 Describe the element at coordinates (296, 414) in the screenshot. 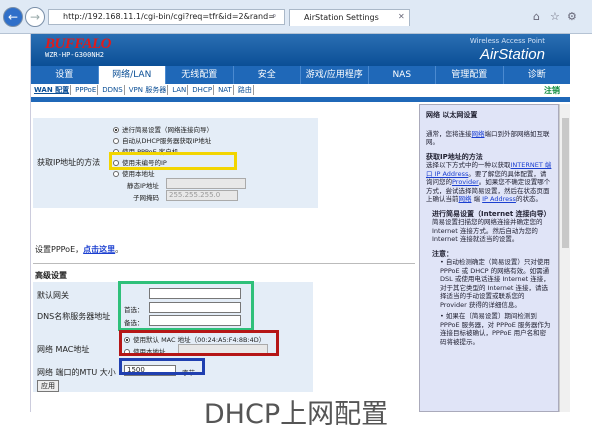

I see `image-caption: DHCP上网配置` at that location.